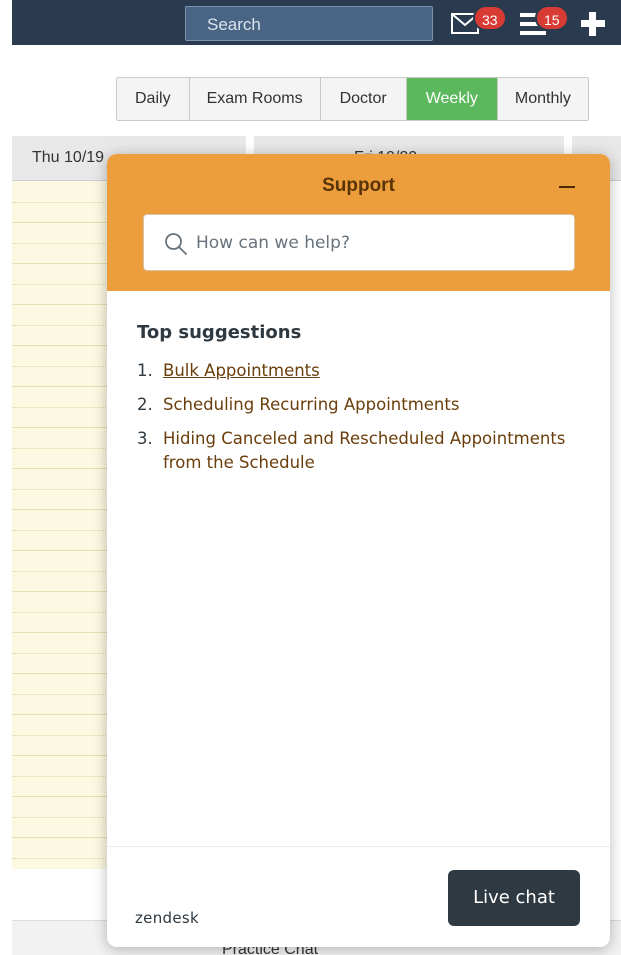 This screenshot has width=621, height=955. Describe the element at coordinates (153, 99) in the screenshot. I see `tab-daily: Daily` at that location.